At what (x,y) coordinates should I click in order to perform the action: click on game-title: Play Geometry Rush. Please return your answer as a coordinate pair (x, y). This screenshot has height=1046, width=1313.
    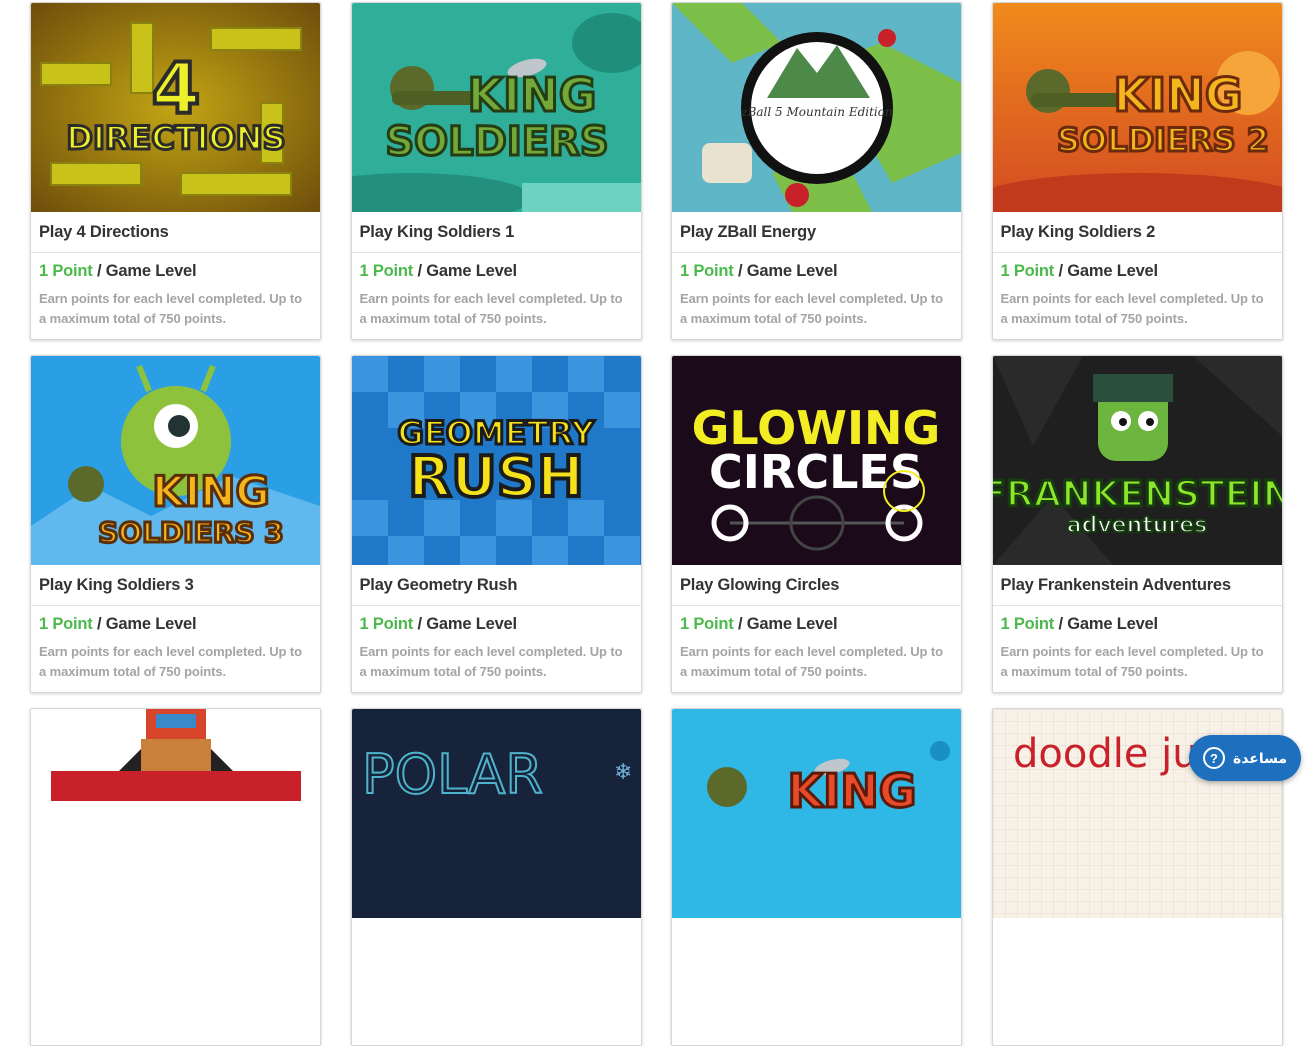
    Looking at the image, I should click on (496, 585).